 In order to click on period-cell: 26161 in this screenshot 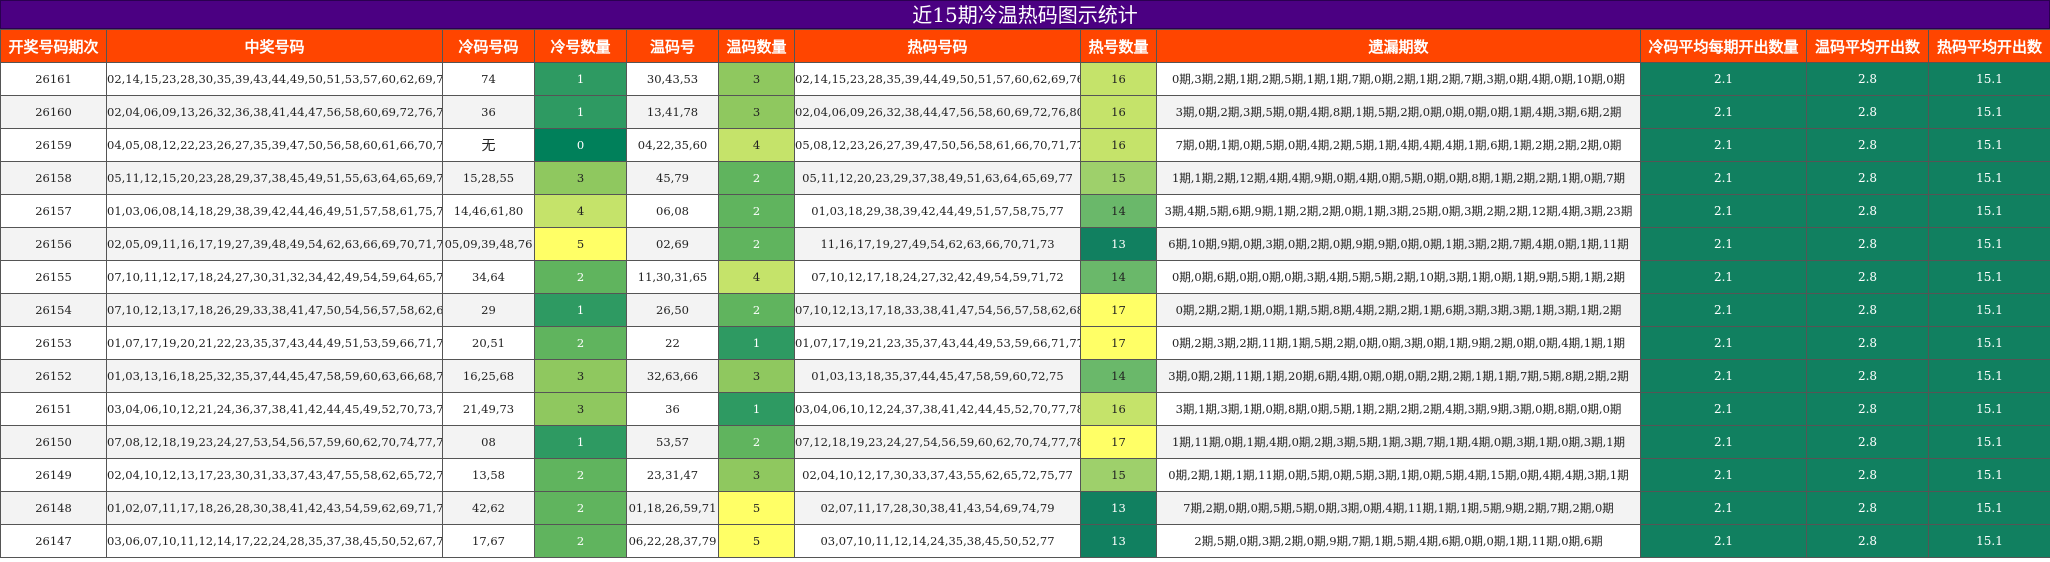, I will do `click(53, 79)`.